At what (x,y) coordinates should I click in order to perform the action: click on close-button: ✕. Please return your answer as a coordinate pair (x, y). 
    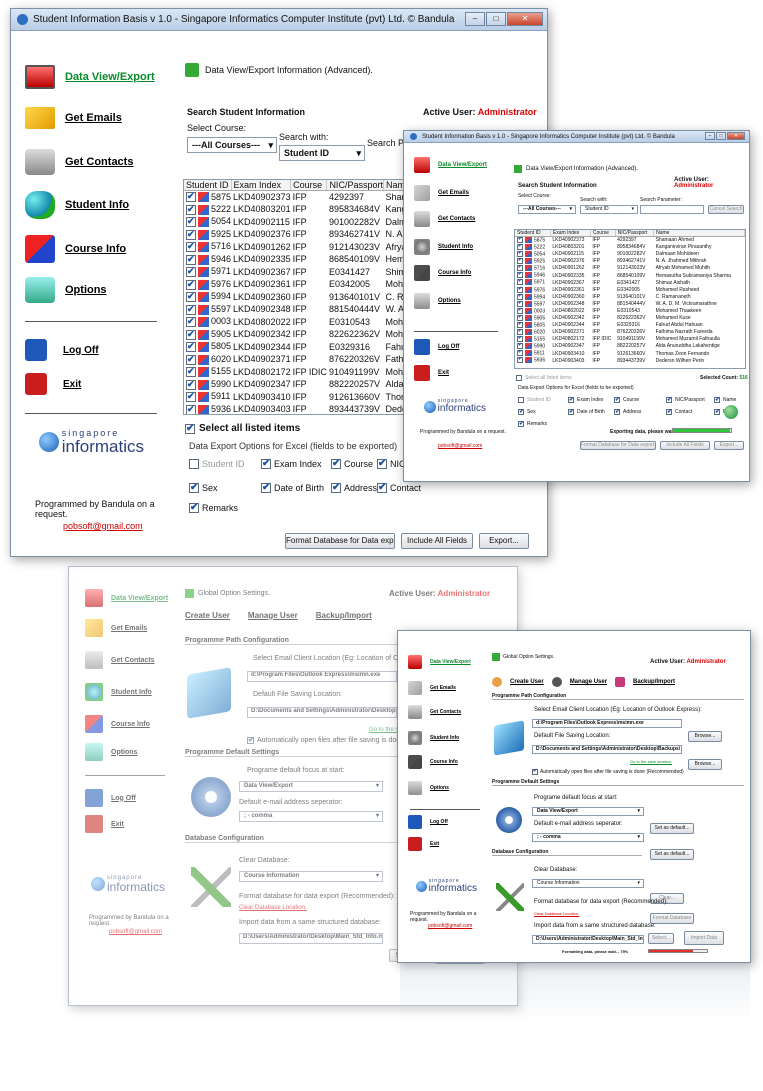
    Looking at the image, I should click on (736, 136).